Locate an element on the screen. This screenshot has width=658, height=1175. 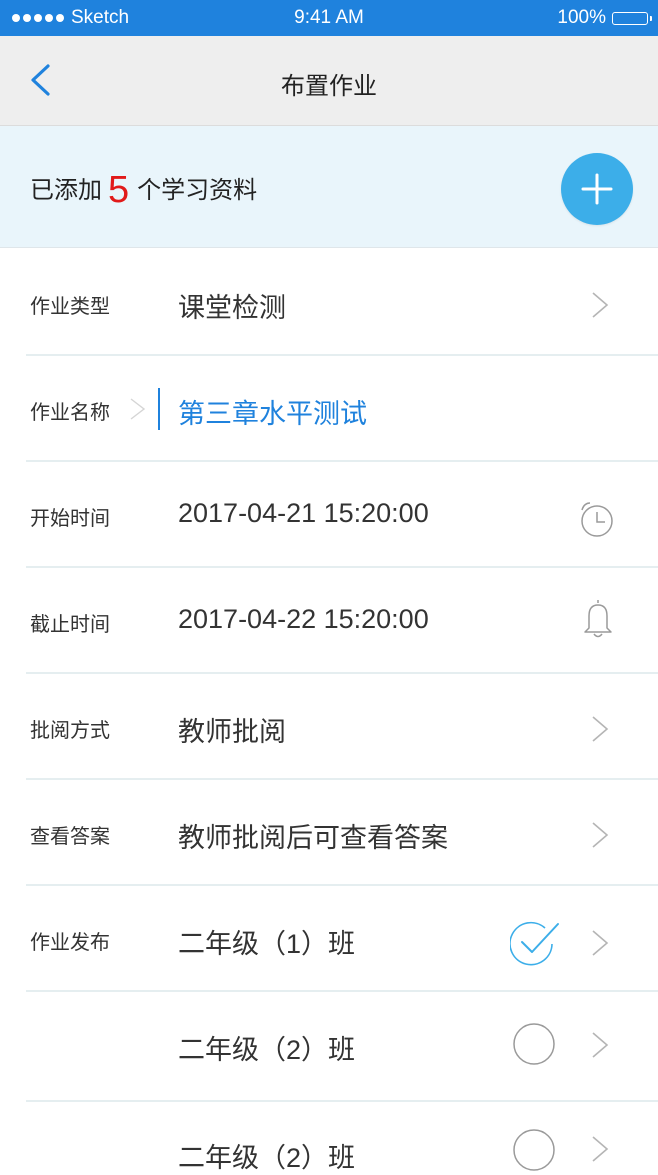
deadline-value: 2017-04-22 15:20:00 is located at coordinates (303, 619).